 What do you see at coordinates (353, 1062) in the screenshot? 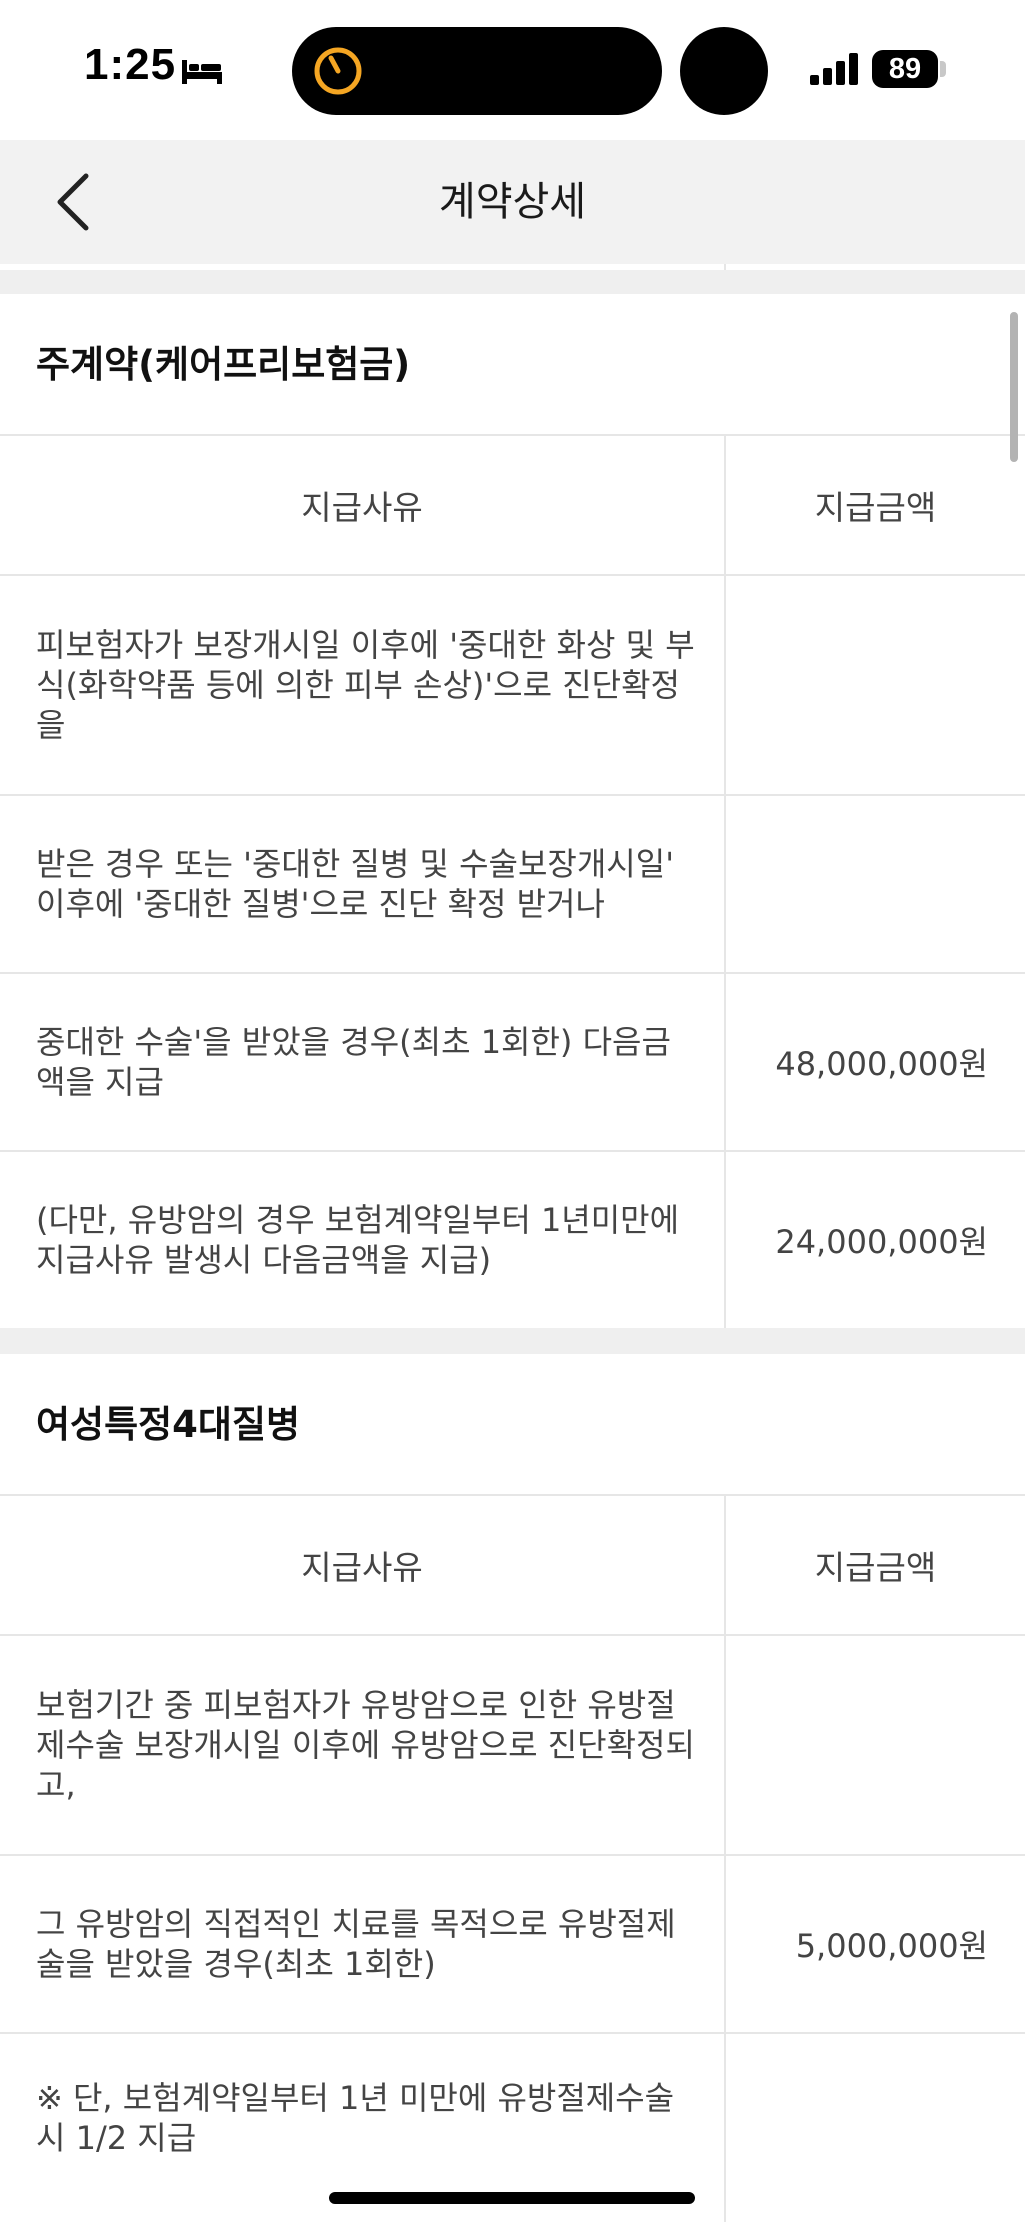
I see `reason-cell: 중대한 수술'을 받았을 경우(최초 1회한) 다음금액을 지급` at bounding box center [353, 1062].